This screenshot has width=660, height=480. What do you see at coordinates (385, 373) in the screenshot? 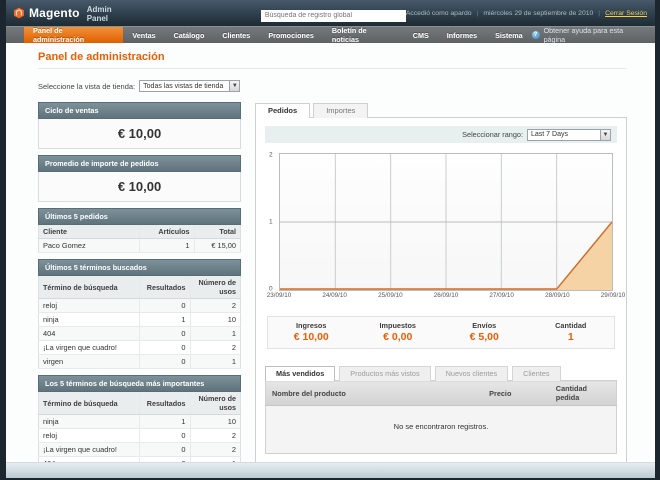
I see `tab-productos-mas-vistos: Productos más vistos` at bounding box center [385, 373].